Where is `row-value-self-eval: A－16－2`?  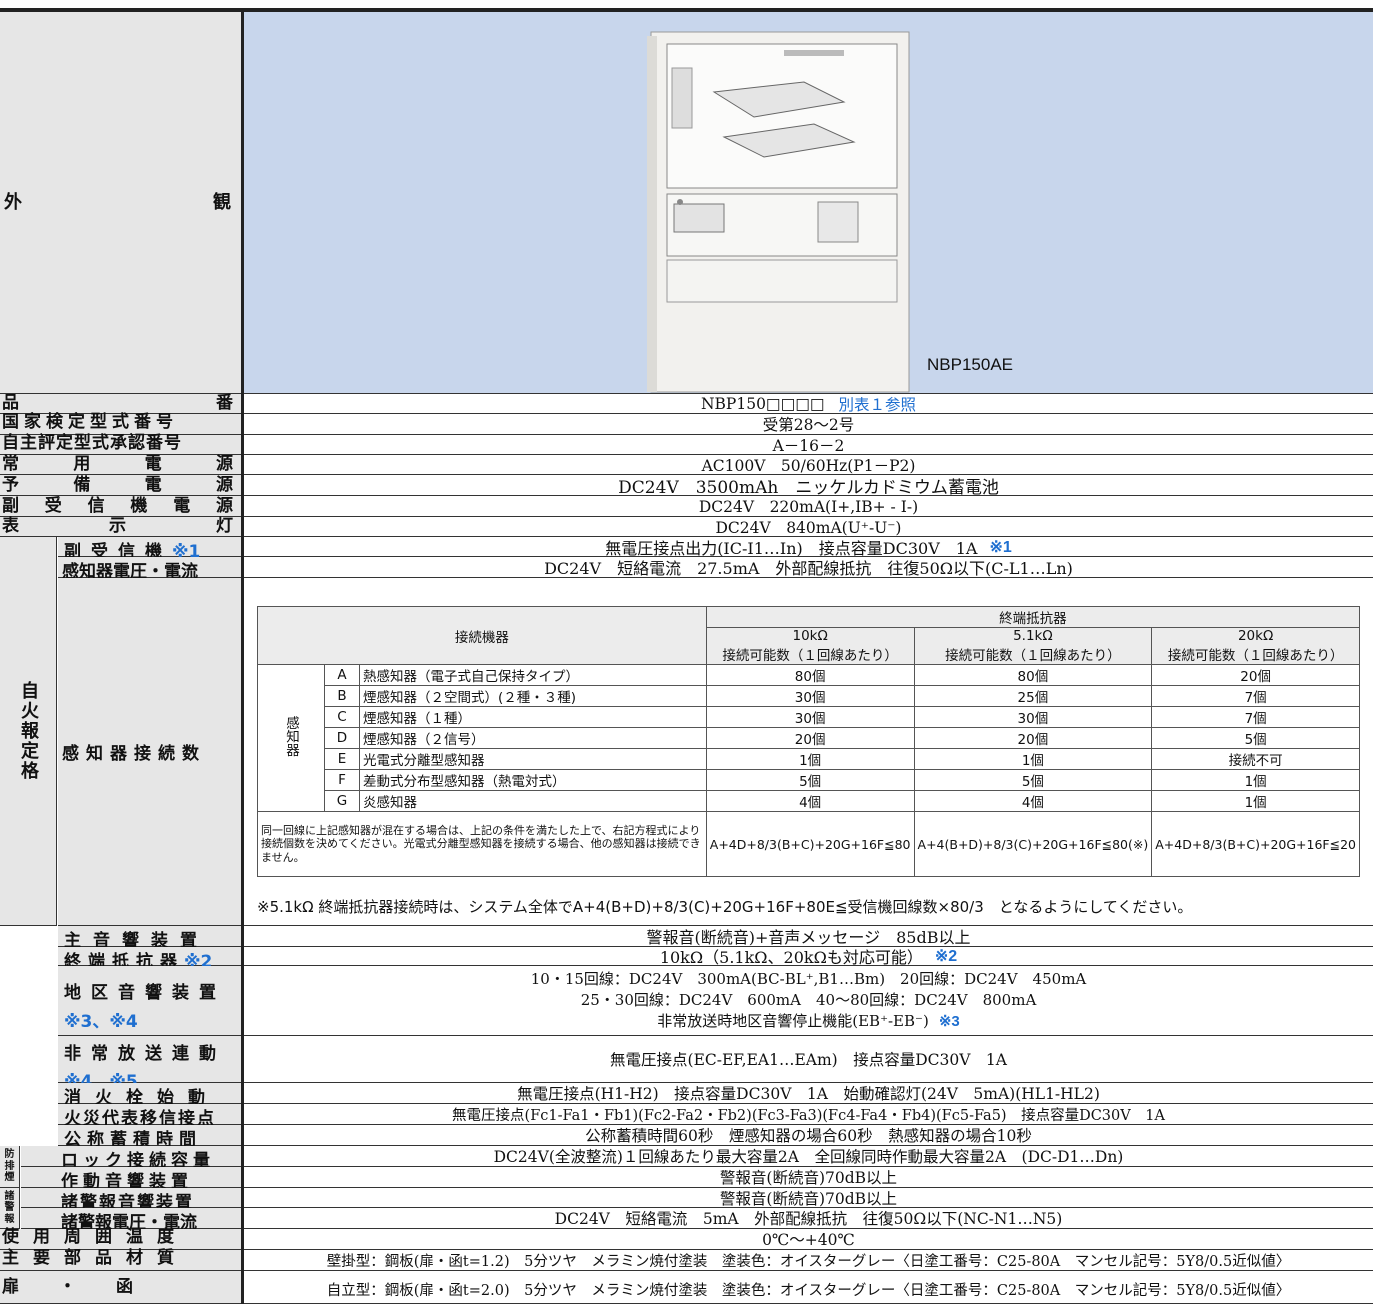 row-value-self-eval: A－16－2 is located at coordinates (808, 445).